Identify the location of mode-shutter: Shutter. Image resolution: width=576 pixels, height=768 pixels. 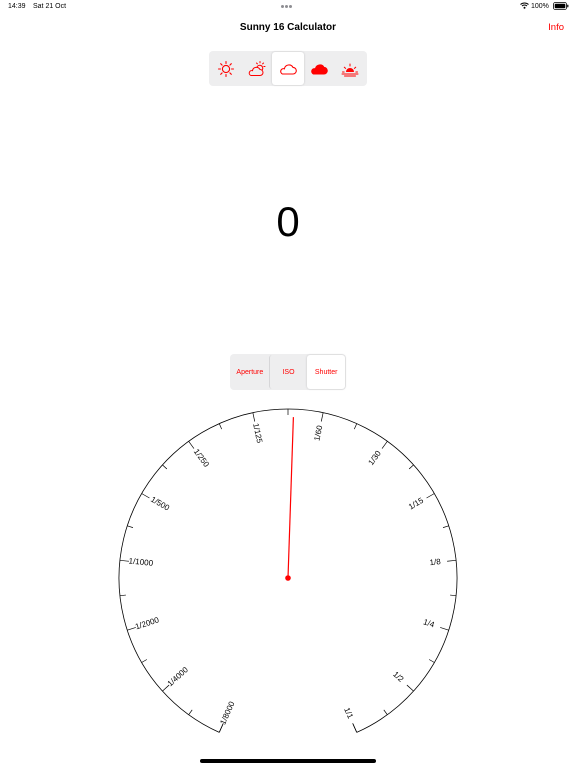
(326, 372).